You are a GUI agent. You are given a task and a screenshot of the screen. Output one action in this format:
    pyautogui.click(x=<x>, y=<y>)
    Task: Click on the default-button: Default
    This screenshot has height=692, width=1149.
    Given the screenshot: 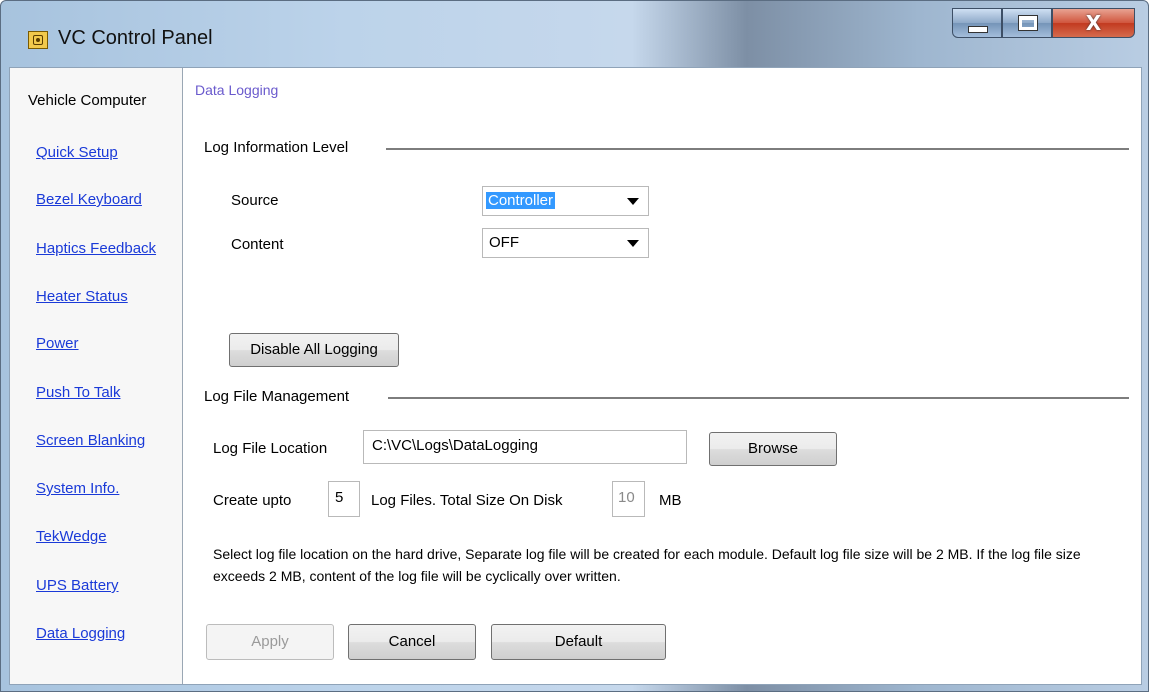 What is the action you would take?
    pyautogui.click(x=578, y=642)
    